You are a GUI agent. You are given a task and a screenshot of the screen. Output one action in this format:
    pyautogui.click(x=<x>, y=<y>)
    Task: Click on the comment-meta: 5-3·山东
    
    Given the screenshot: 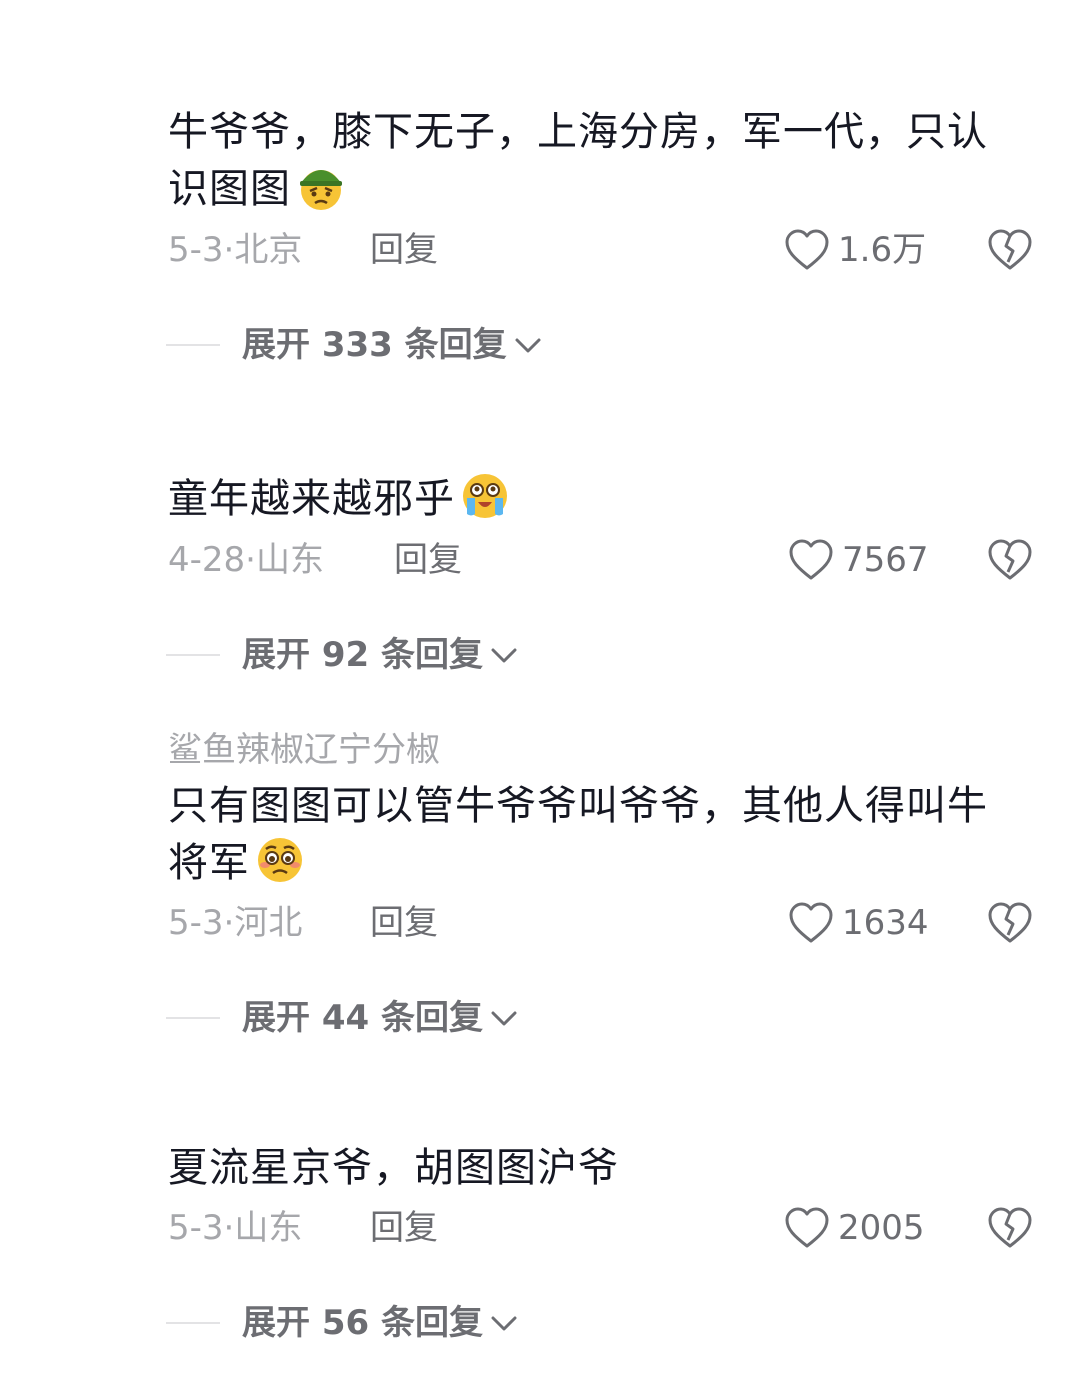 What is the action you would take?
    pyautogui.click(x=235, y=1228)
    